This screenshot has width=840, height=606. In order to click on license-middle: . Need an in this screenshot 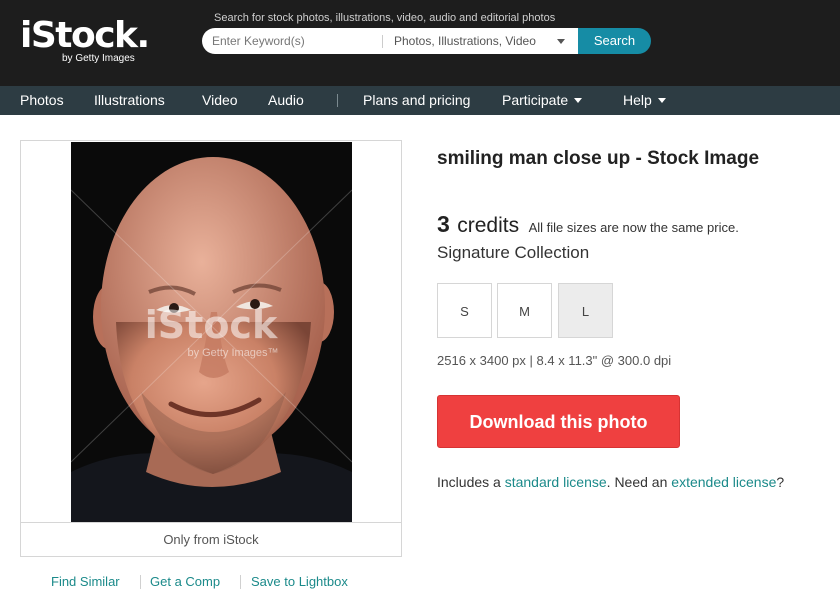, I will do `click(639, 482)`.